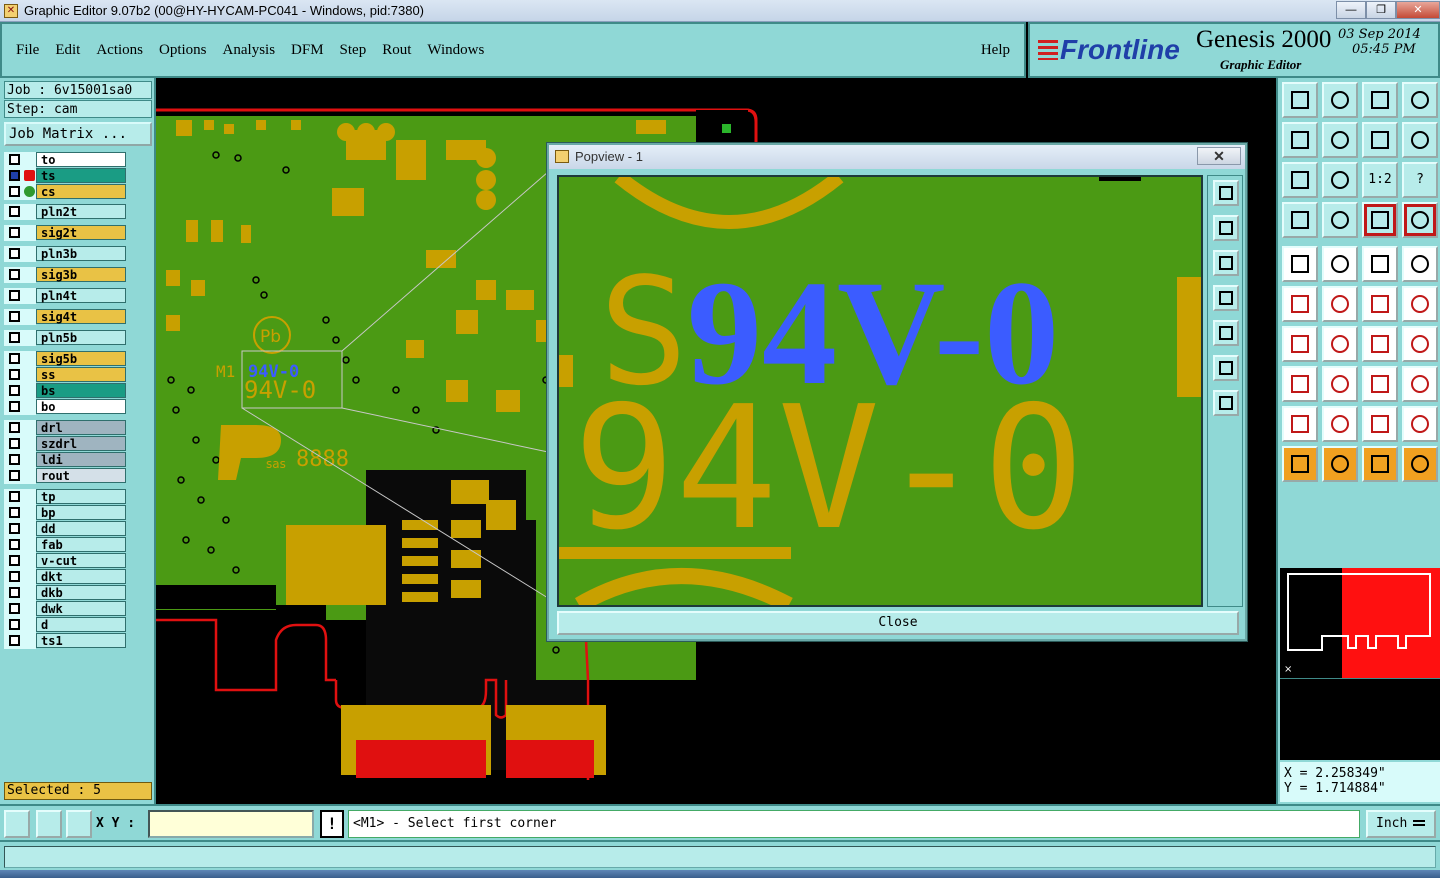 This screenshot has width=1440, height=878. Describe the element at coordinates (27, 50) in the screenshot. I see `menu-file: File` at that location.